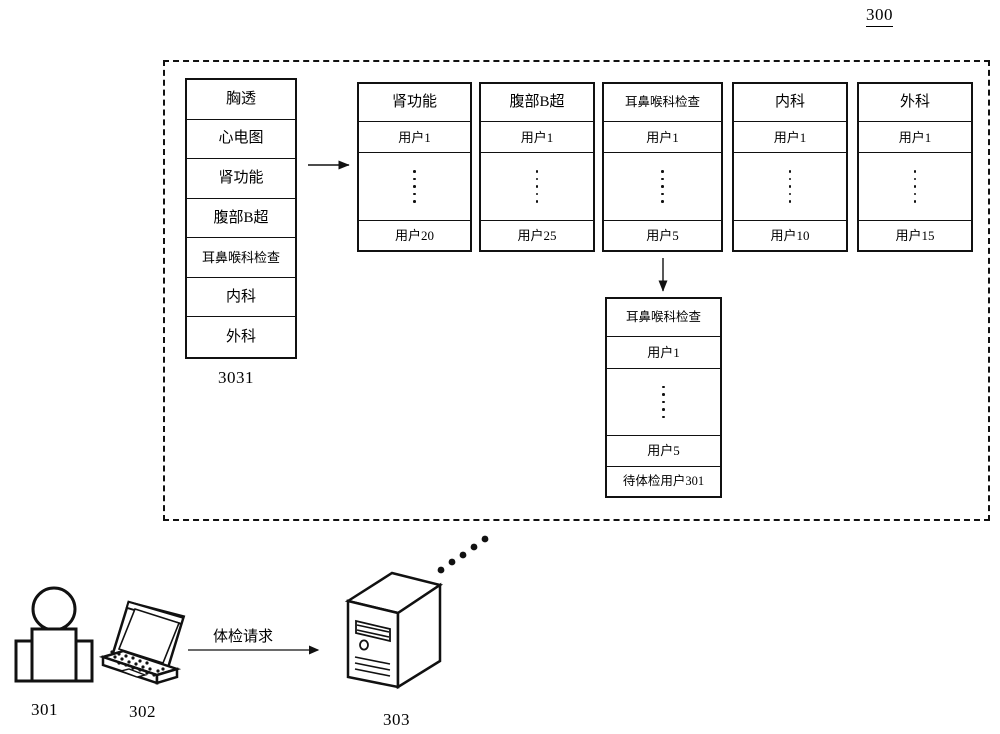  I want to click on detail-queue-table: 耳鼻喉科检查 用户1 用户5 待体检用户301, so click(663, 397).